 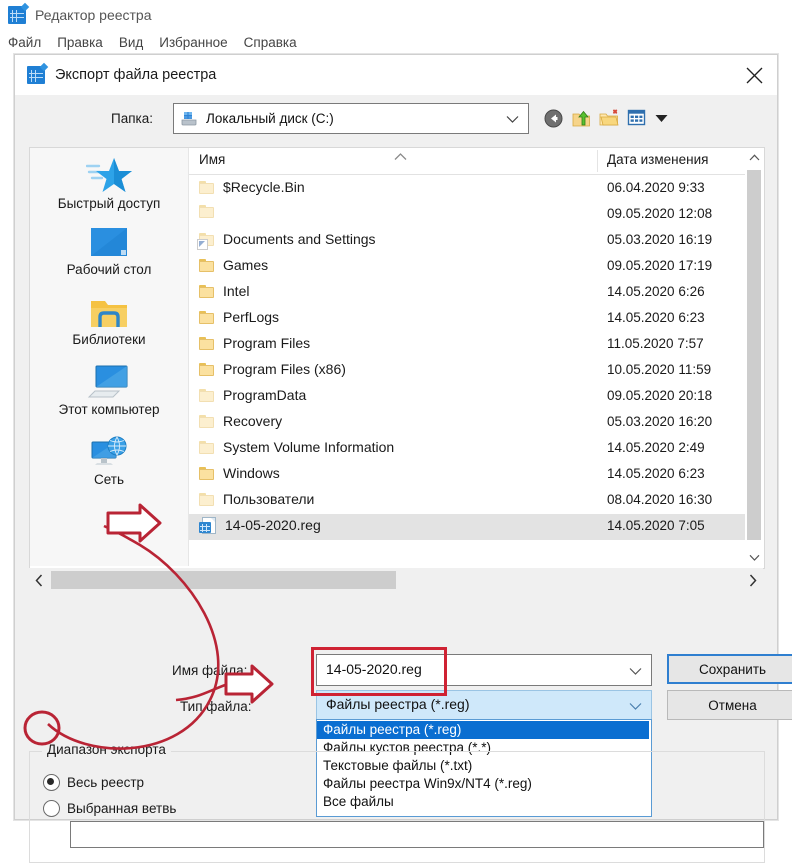 What do you see at coordinates (553, 118) in the screenshot?
I see `back-icon` at bounding box center [553, 118].